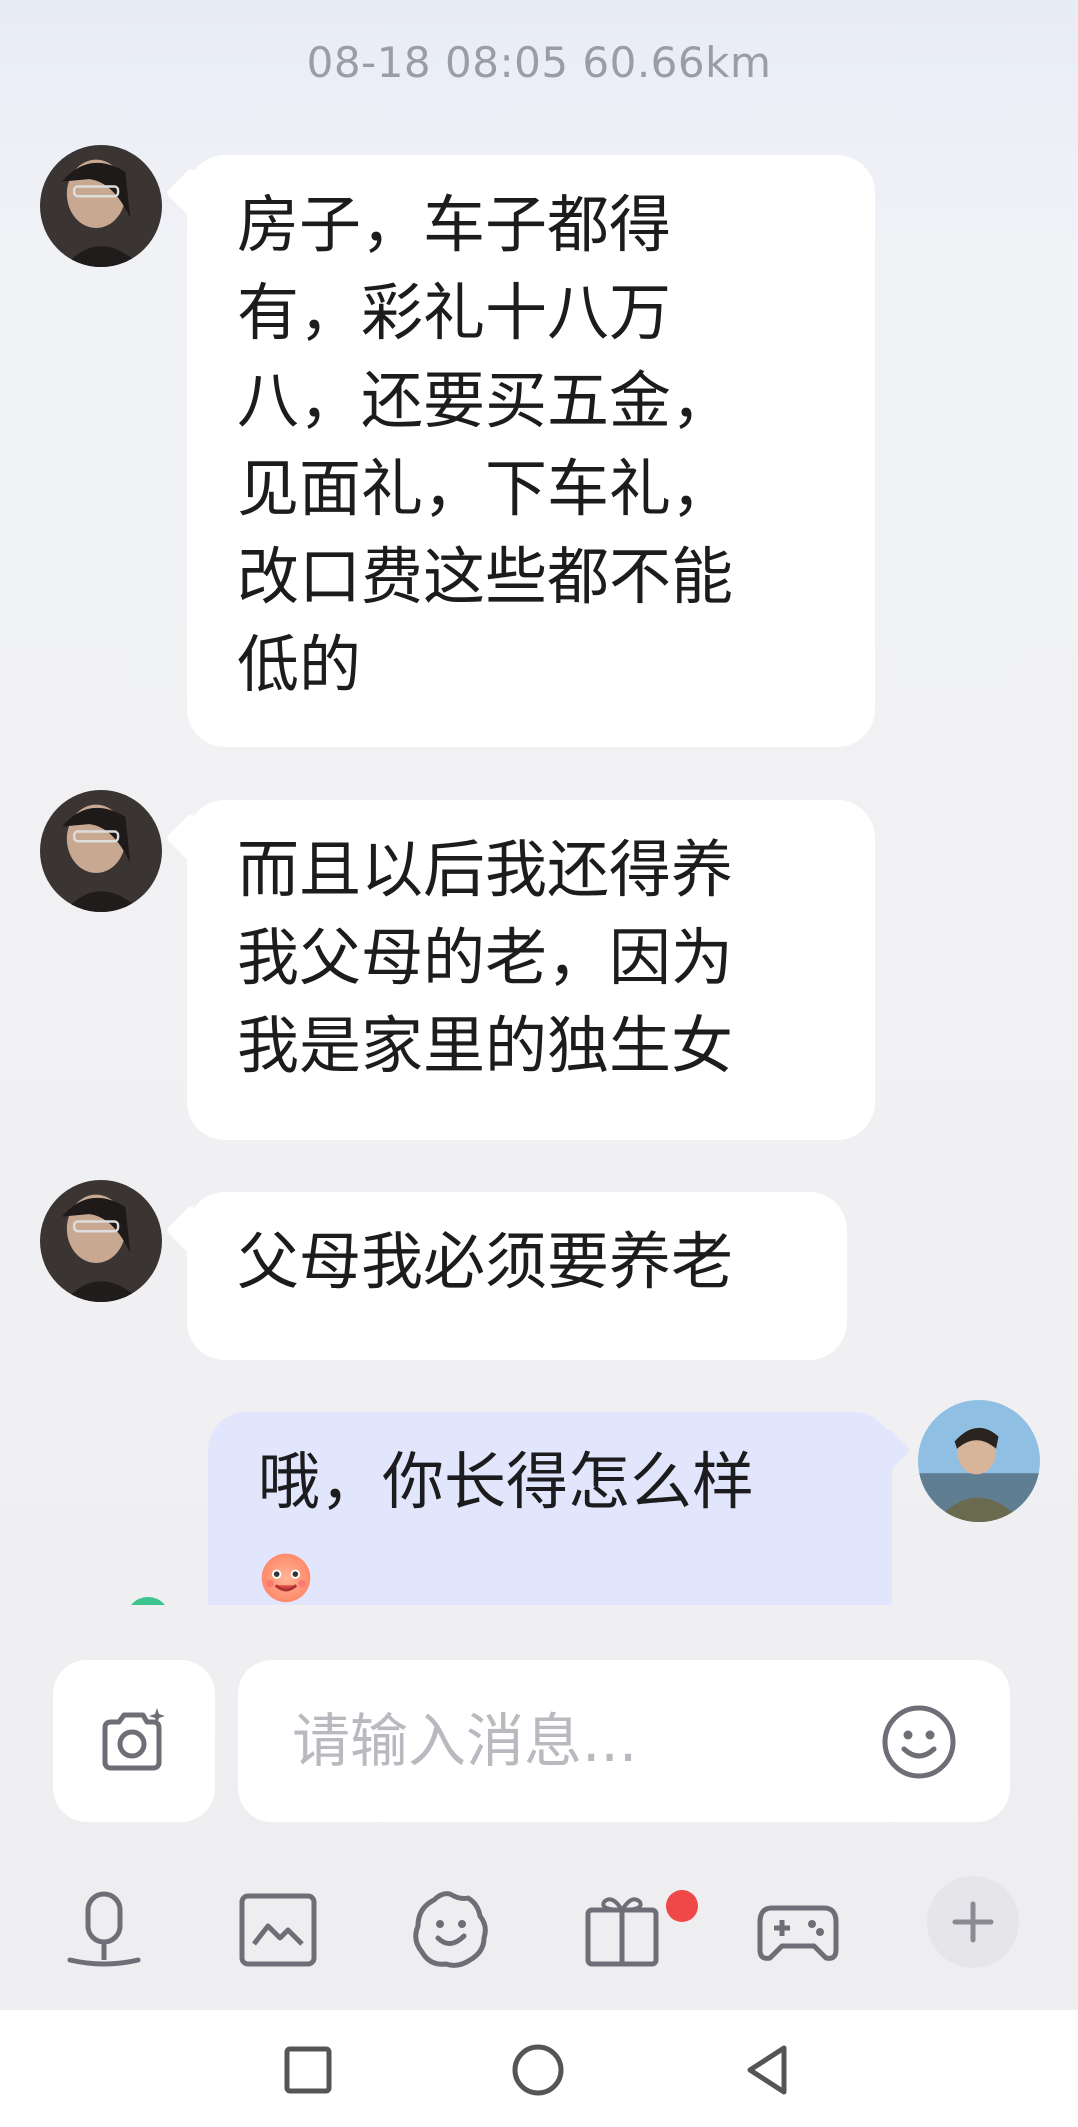 This screenshot has width=1078, height=2127. Describe the element at coordinates (485, 1045) in the screenshot. I see `message-text-line: 我是家里的独生女` at that location.